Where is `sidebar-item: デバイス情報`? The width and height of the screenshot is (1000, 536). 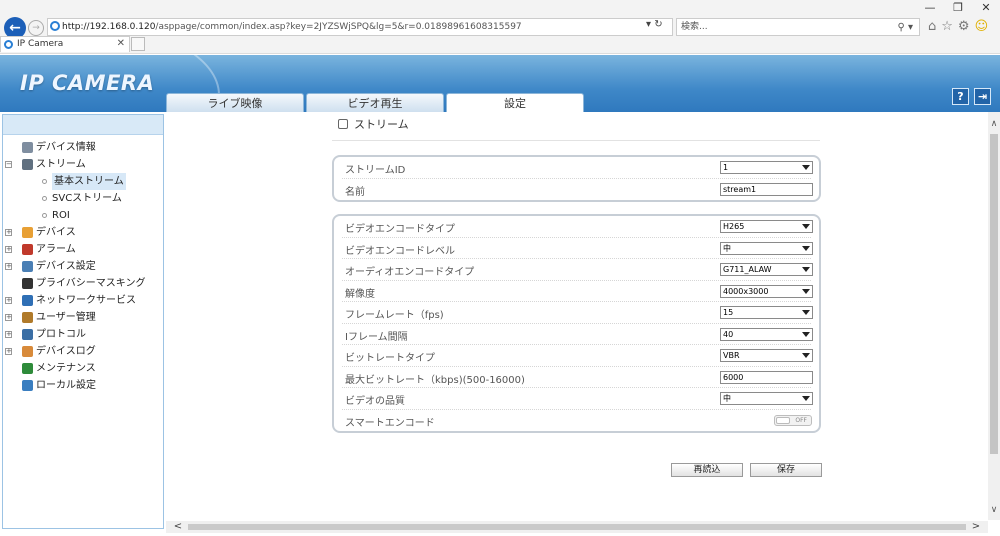 sidebar-item: デバイス情報 is located at coordinates (83, 147).